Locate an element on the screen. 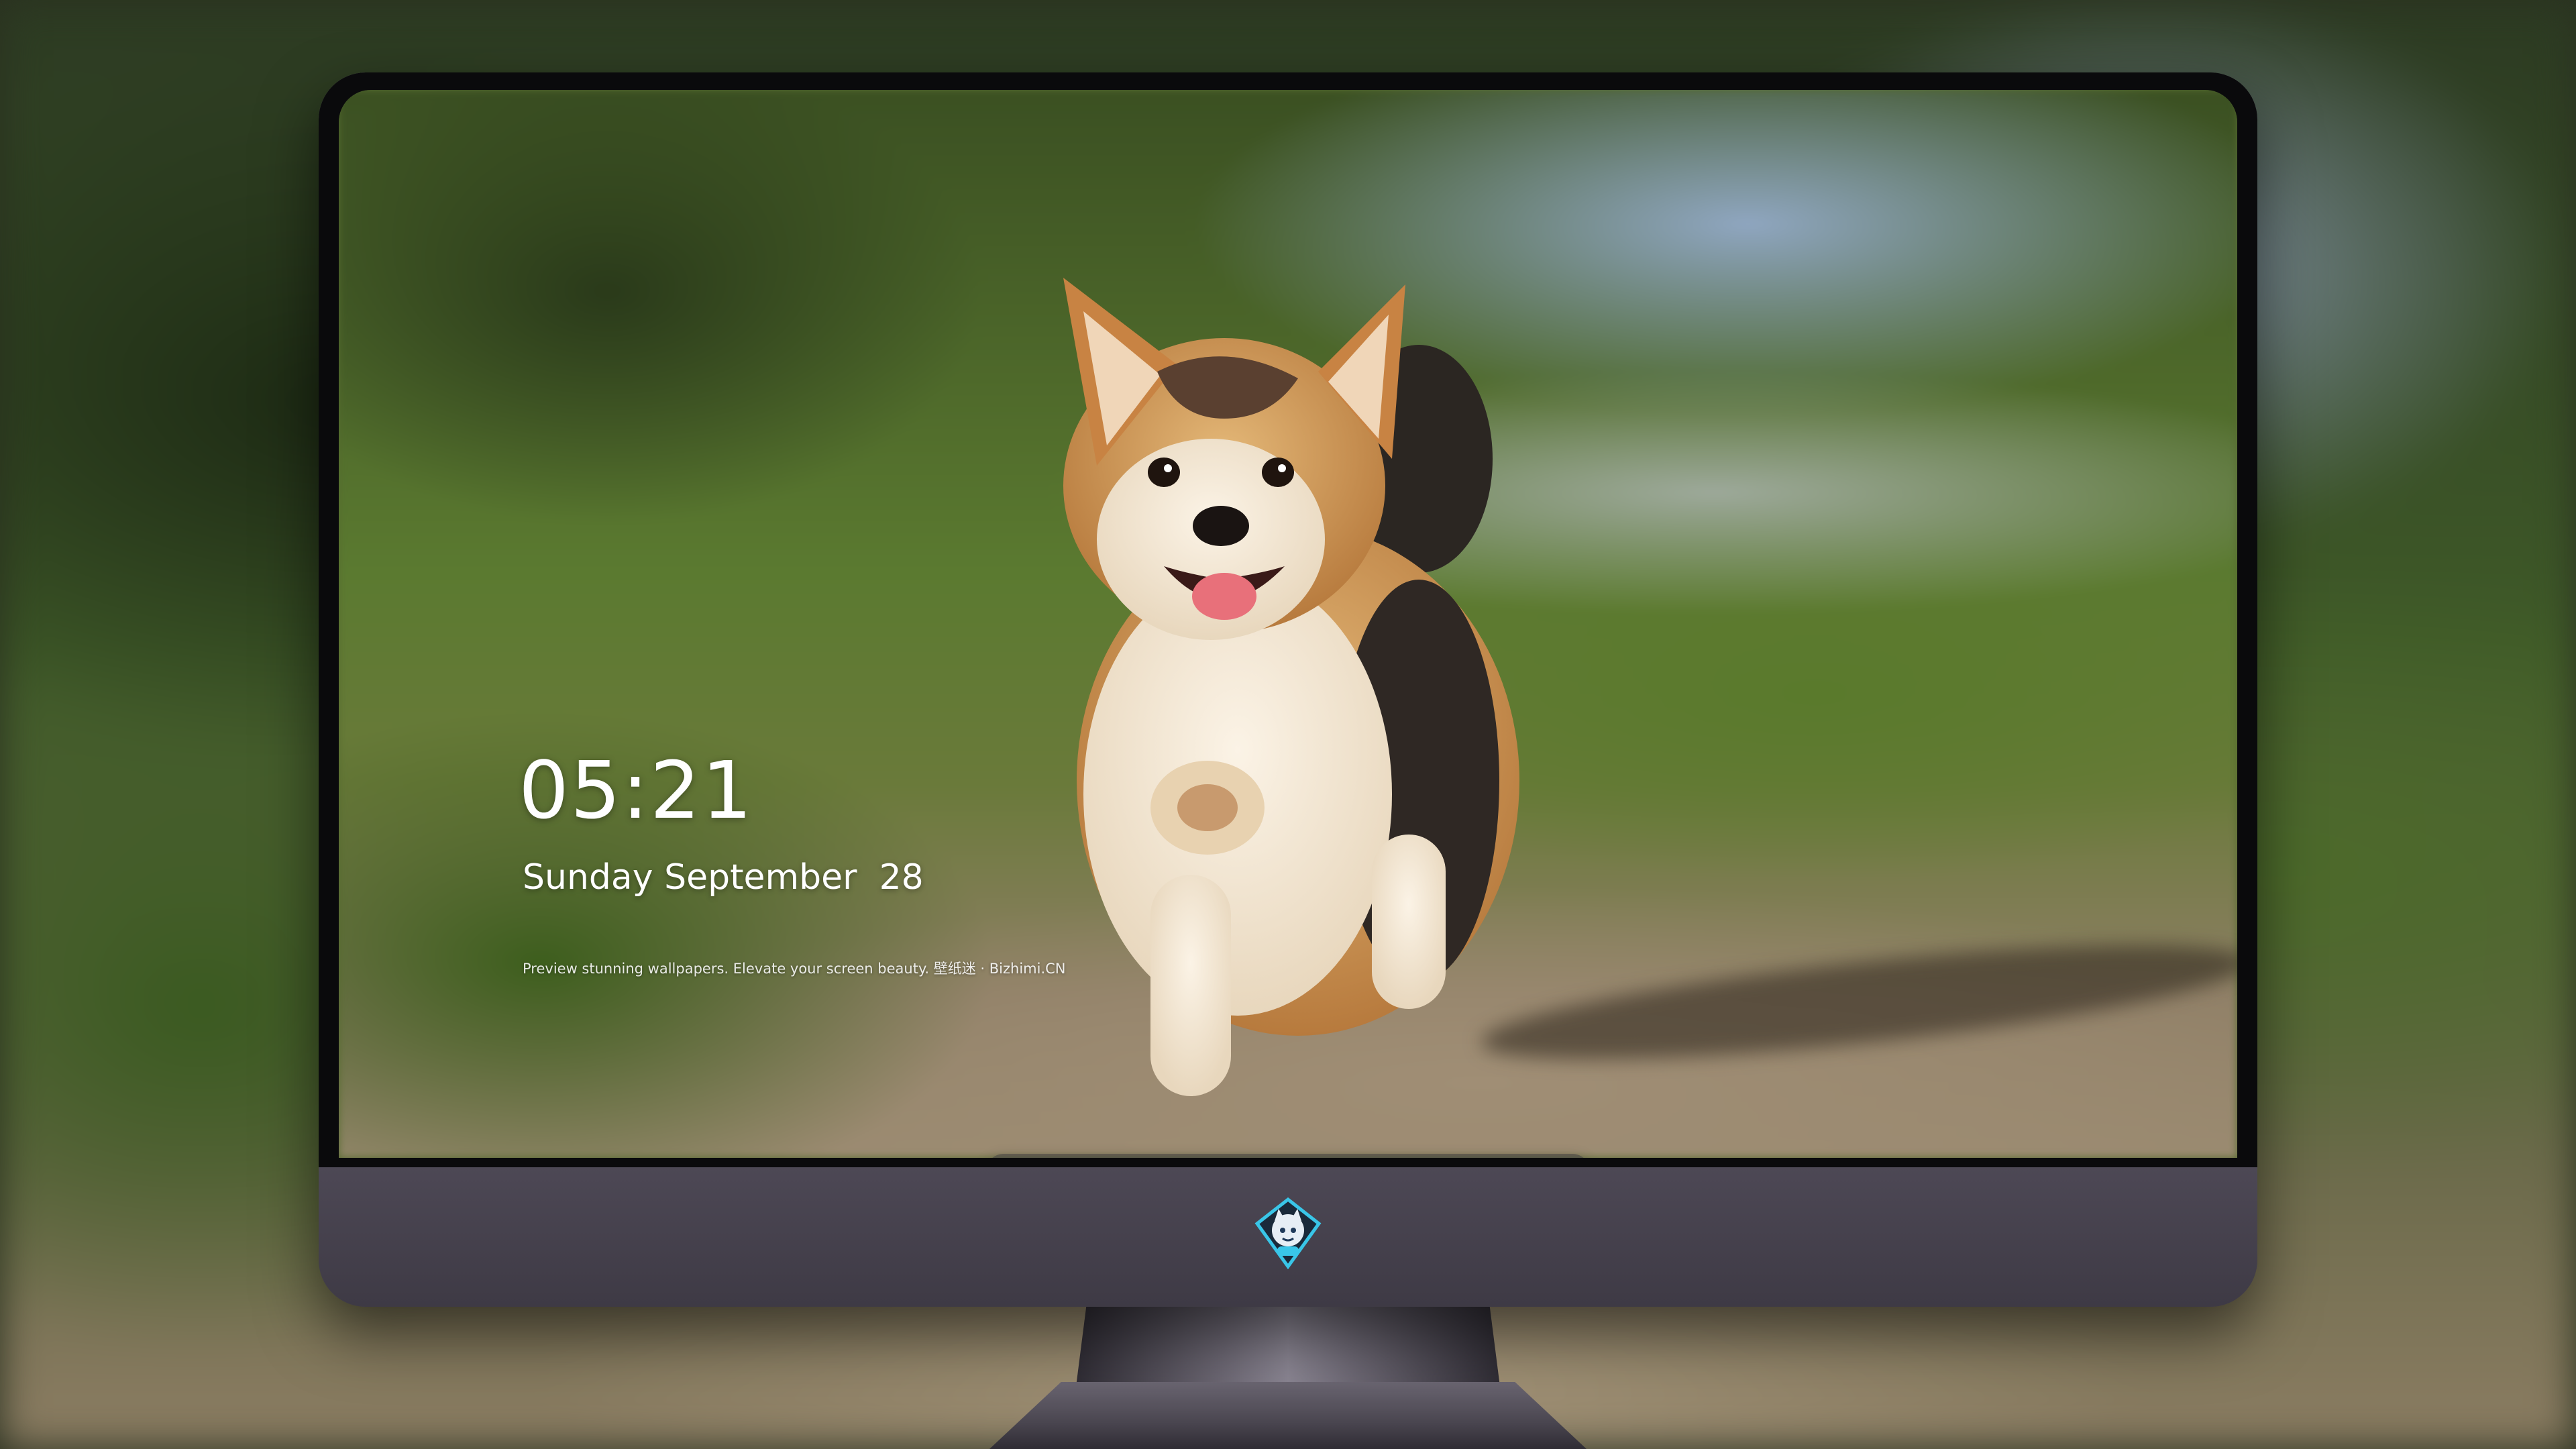 Image resolution: width=2576 pixels, height=1449 pixels. dock is located at coordinates (1288, 1156).